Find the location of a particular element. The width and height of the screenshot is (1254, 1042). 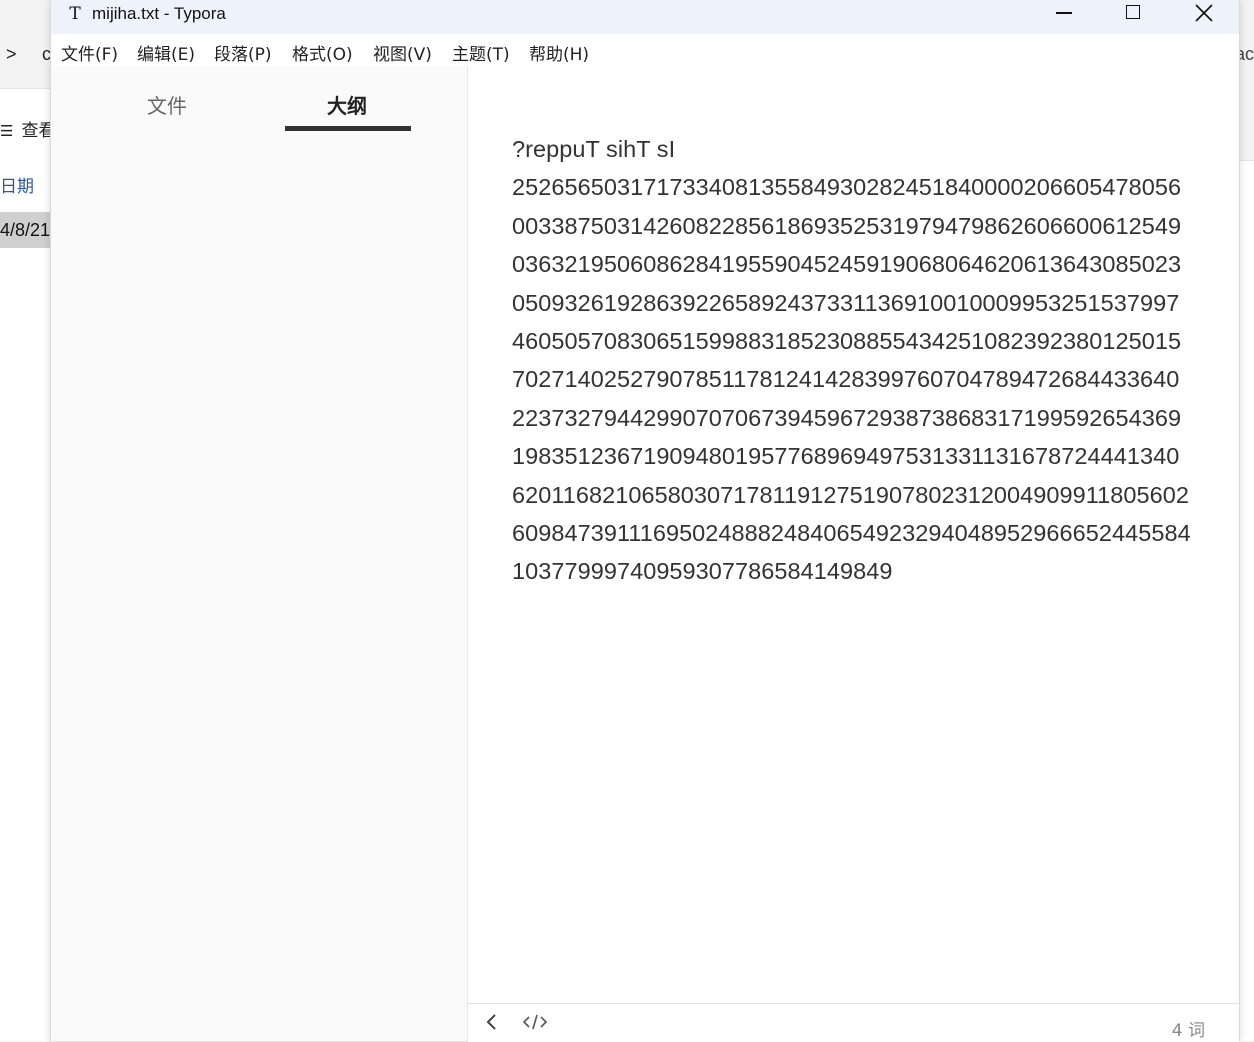

menu-paragraph: 段落(P) is located at coordinates (243, 52).